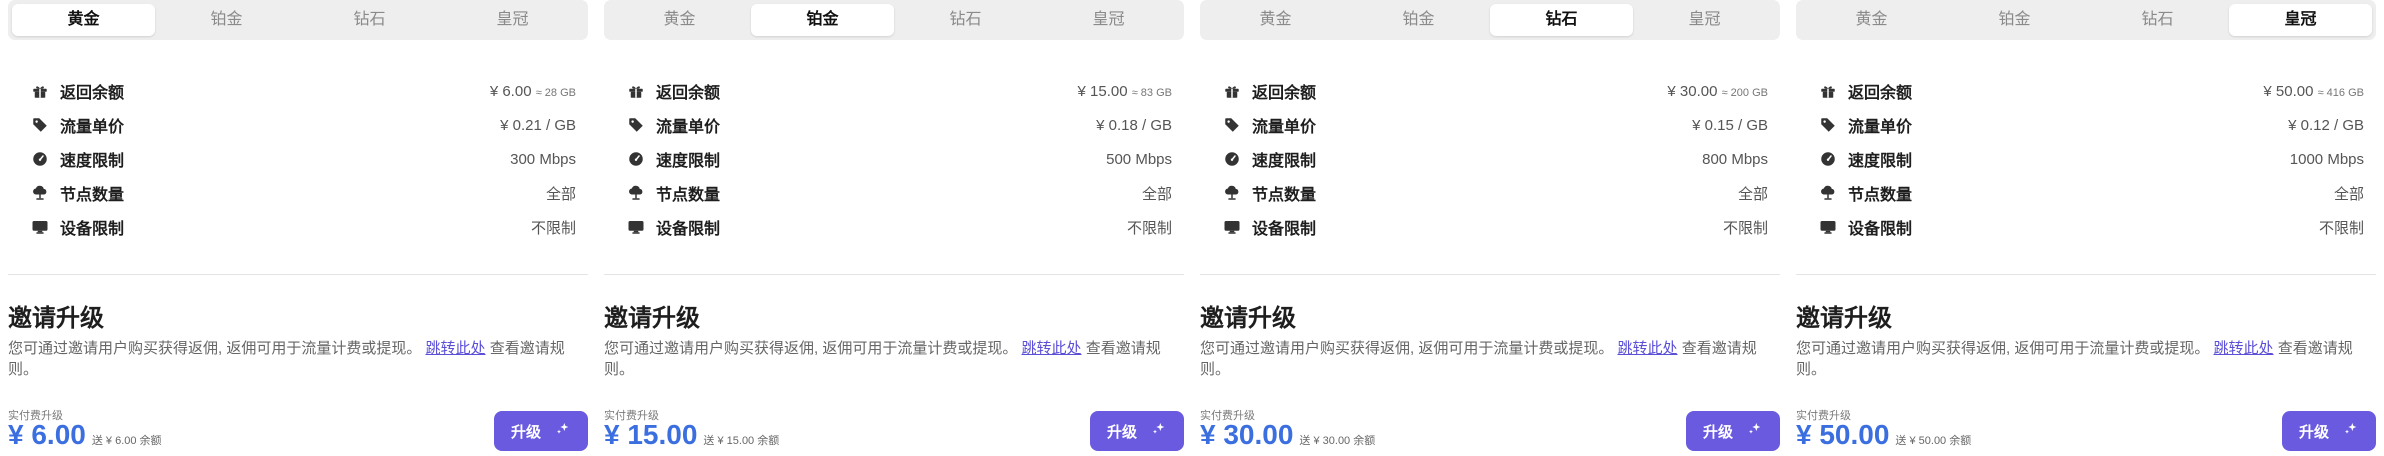 Image resolution: width=2384 pixels, height=456 pixels. I want to click on feature-value-group: 300 Mbps, so click(543, 159).